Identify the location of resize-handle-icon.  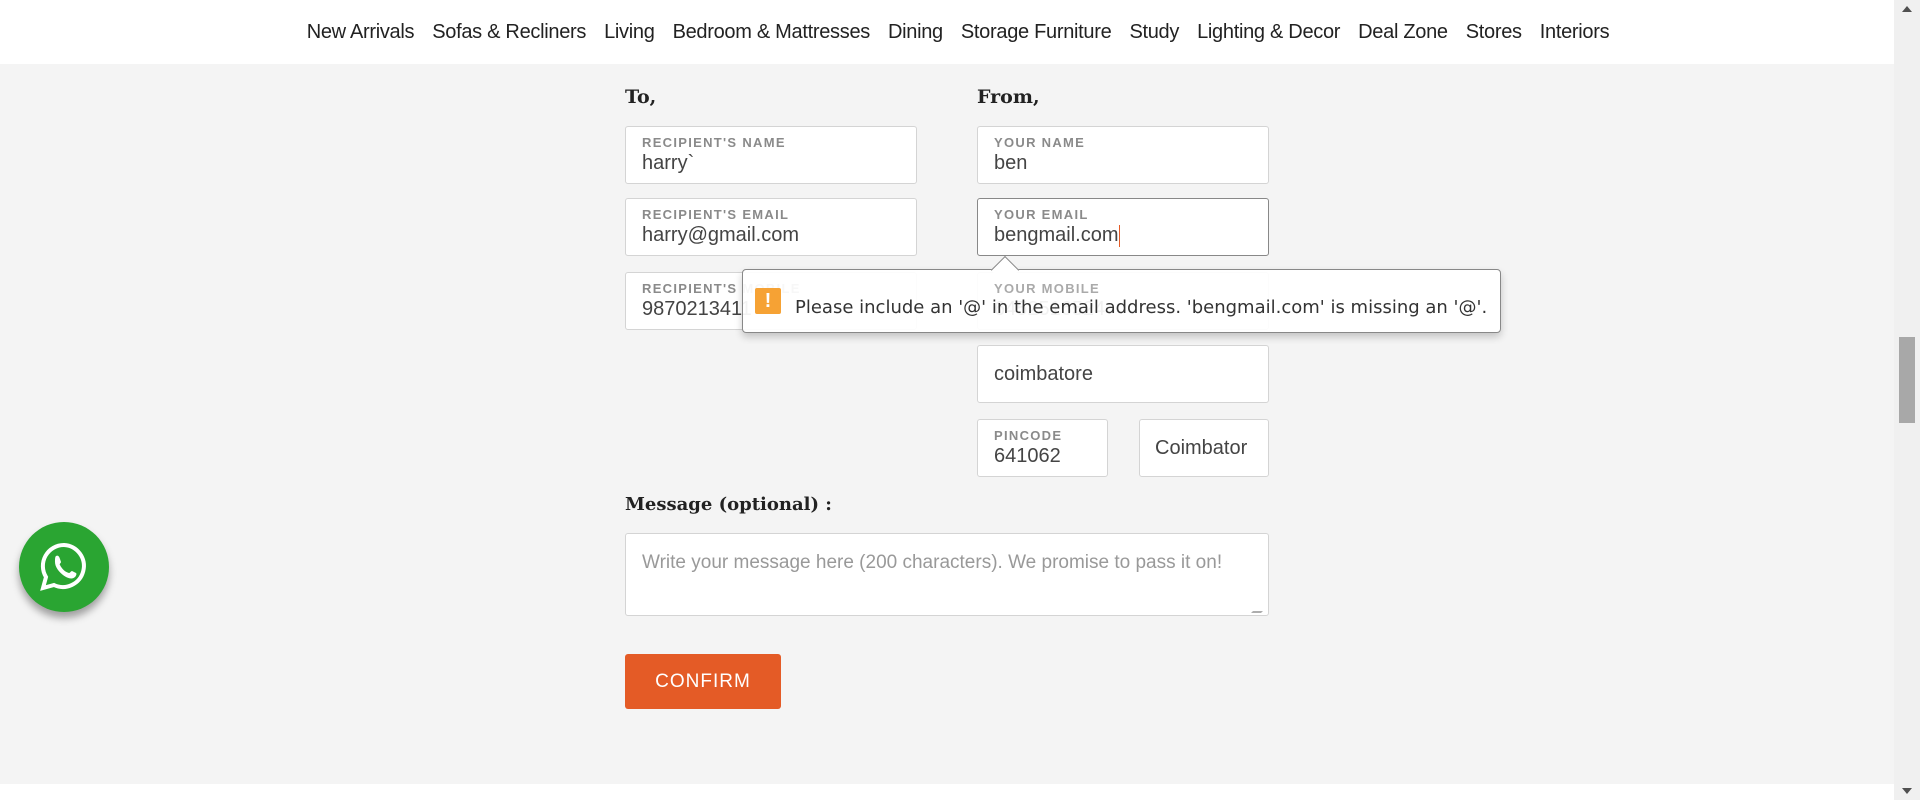
(1261, 608).